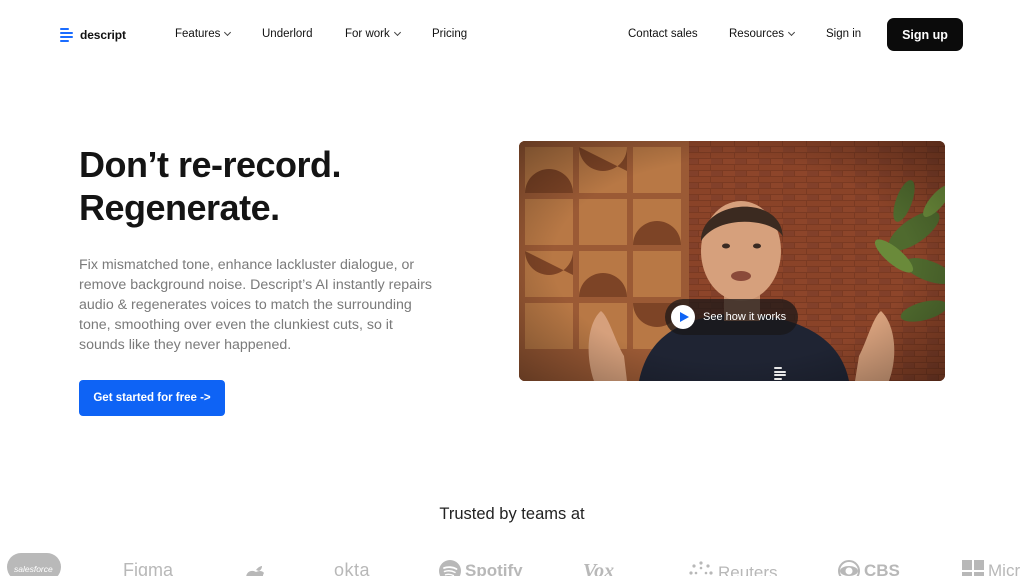 This screenshot has height=576, width=1024. I want to click on spotify-logo-text: Spotify, so click(494, 568).